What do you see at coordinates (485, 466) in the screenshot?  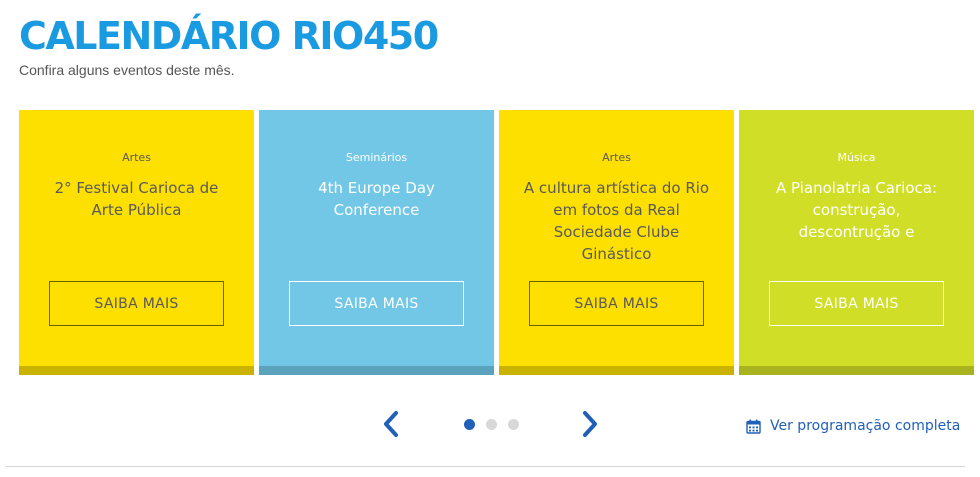 I see `divider` at bounding box center [485, 466].